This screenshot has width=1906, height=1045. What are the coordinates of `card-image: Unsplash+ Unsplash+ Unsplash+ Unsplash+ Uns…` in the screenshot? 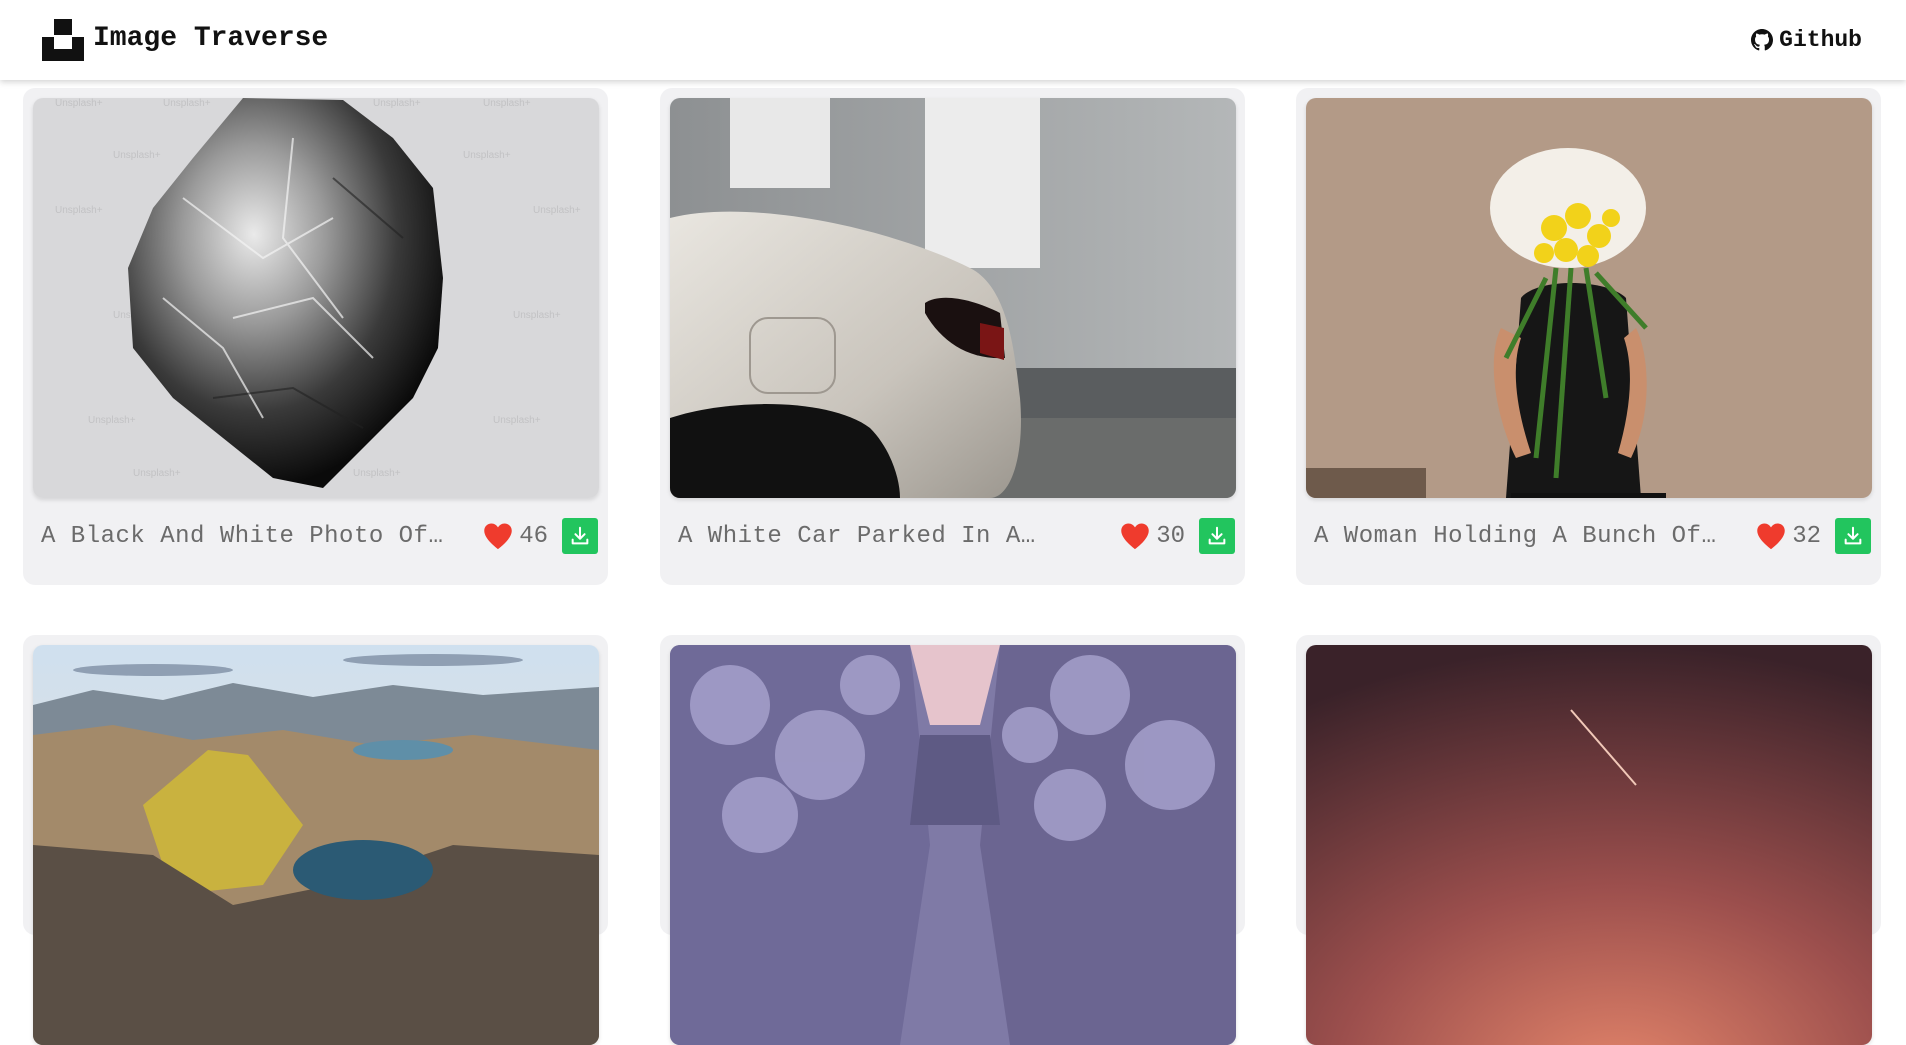 It's located at (316, 298).